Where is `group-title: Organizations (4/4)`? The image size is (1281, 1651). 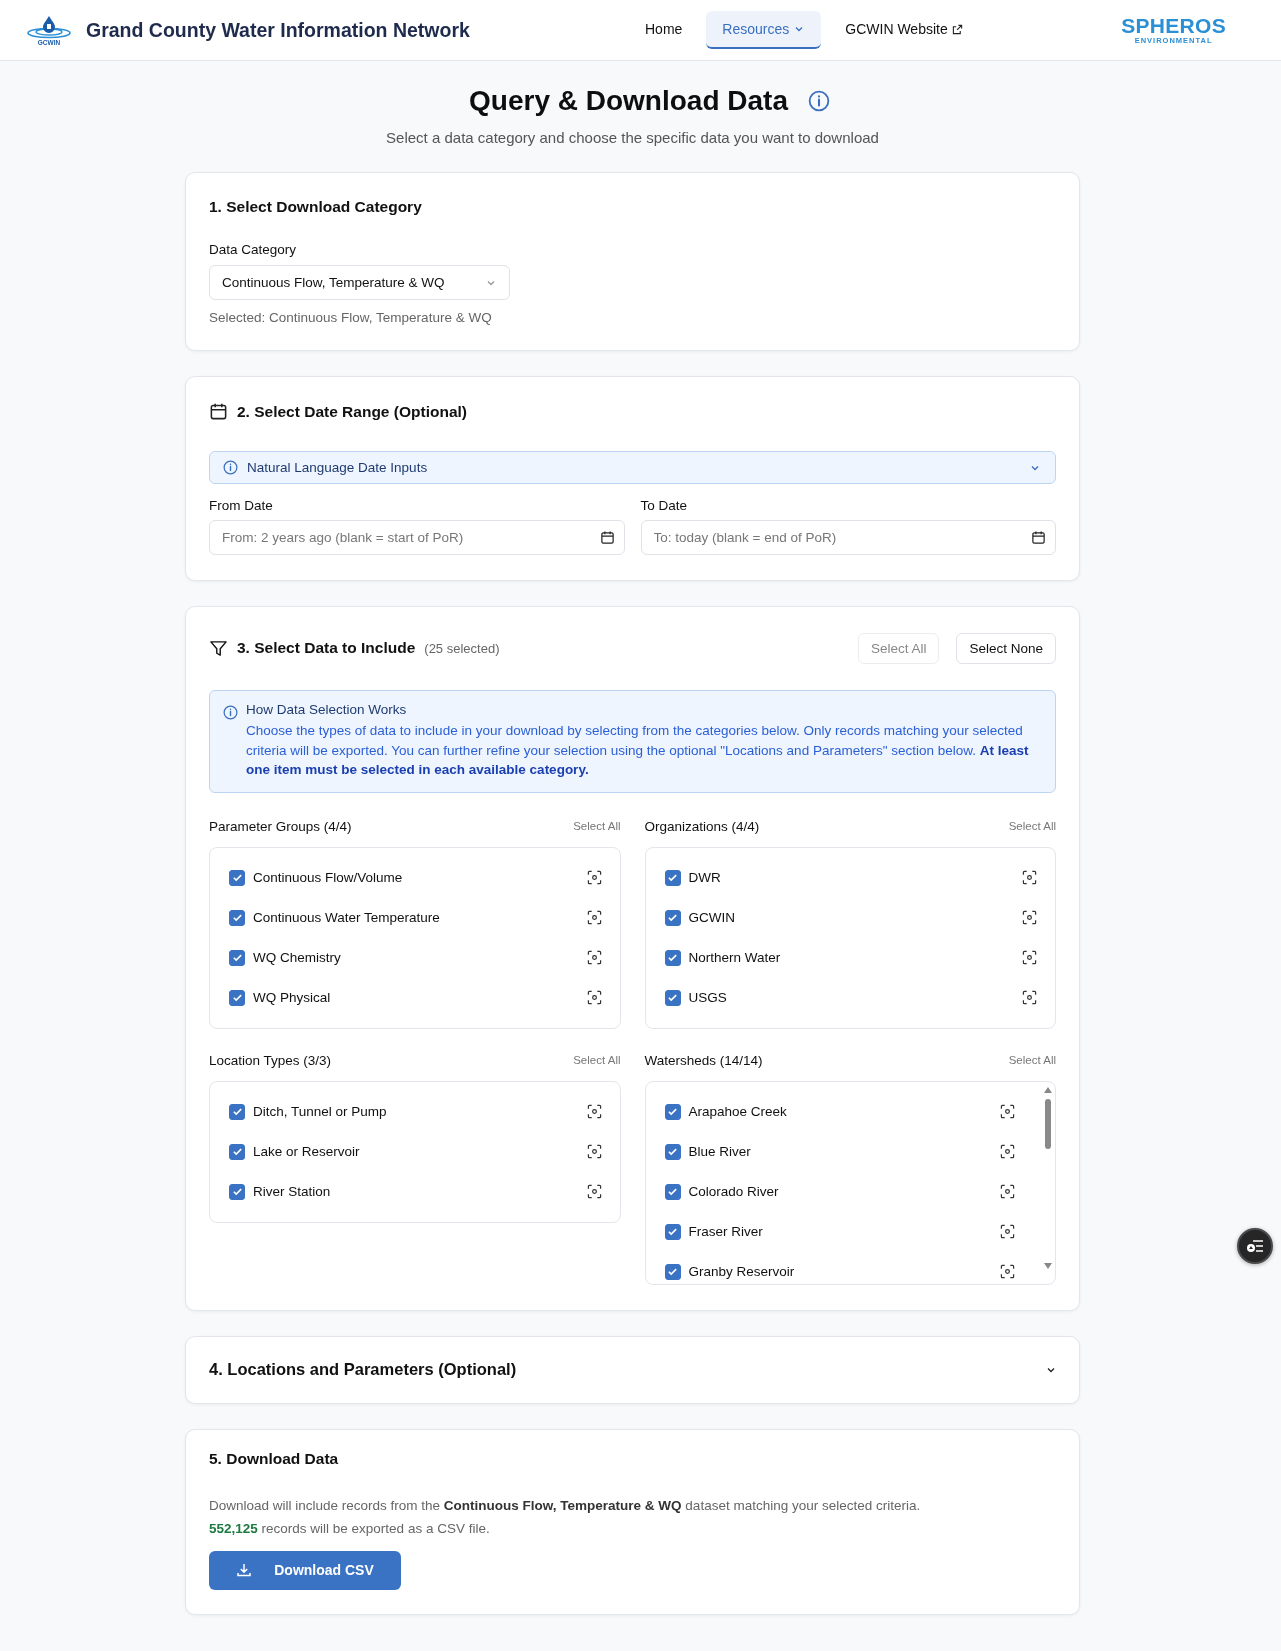 group-title: Organizations (4/4) is located at coordinates (702, 826).